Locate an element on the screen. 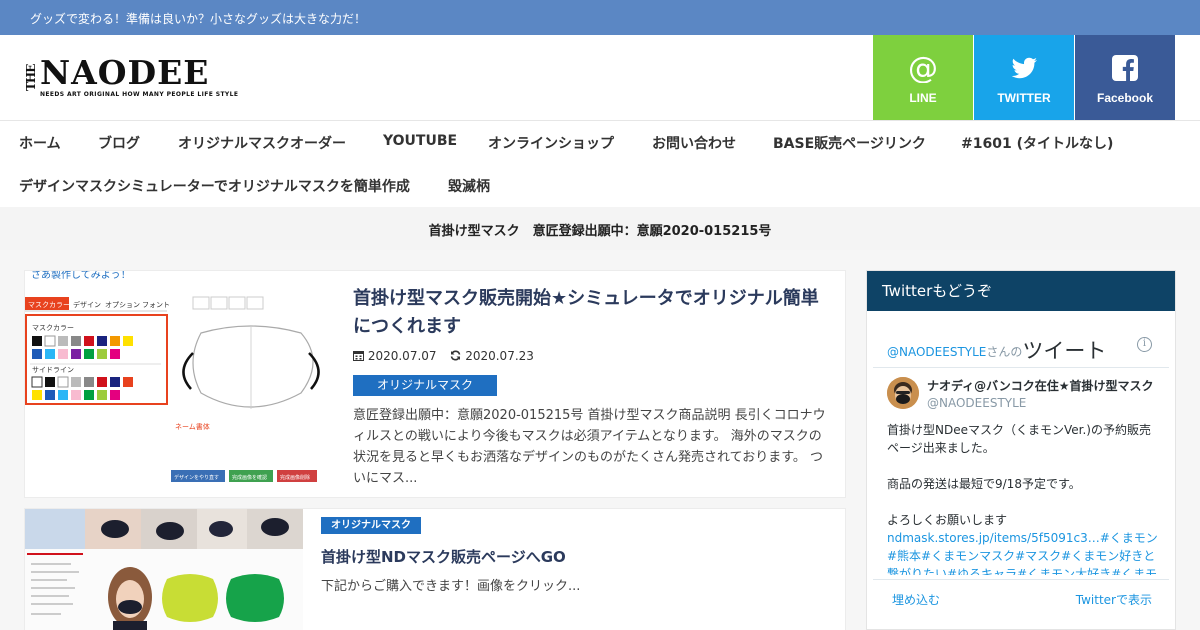 This screenshot has width=1200, height=630. site-tagline: グッズで変わる！準備は良いか？小さなグッズは大きな力だ！ is located at coordinates (198, 19).